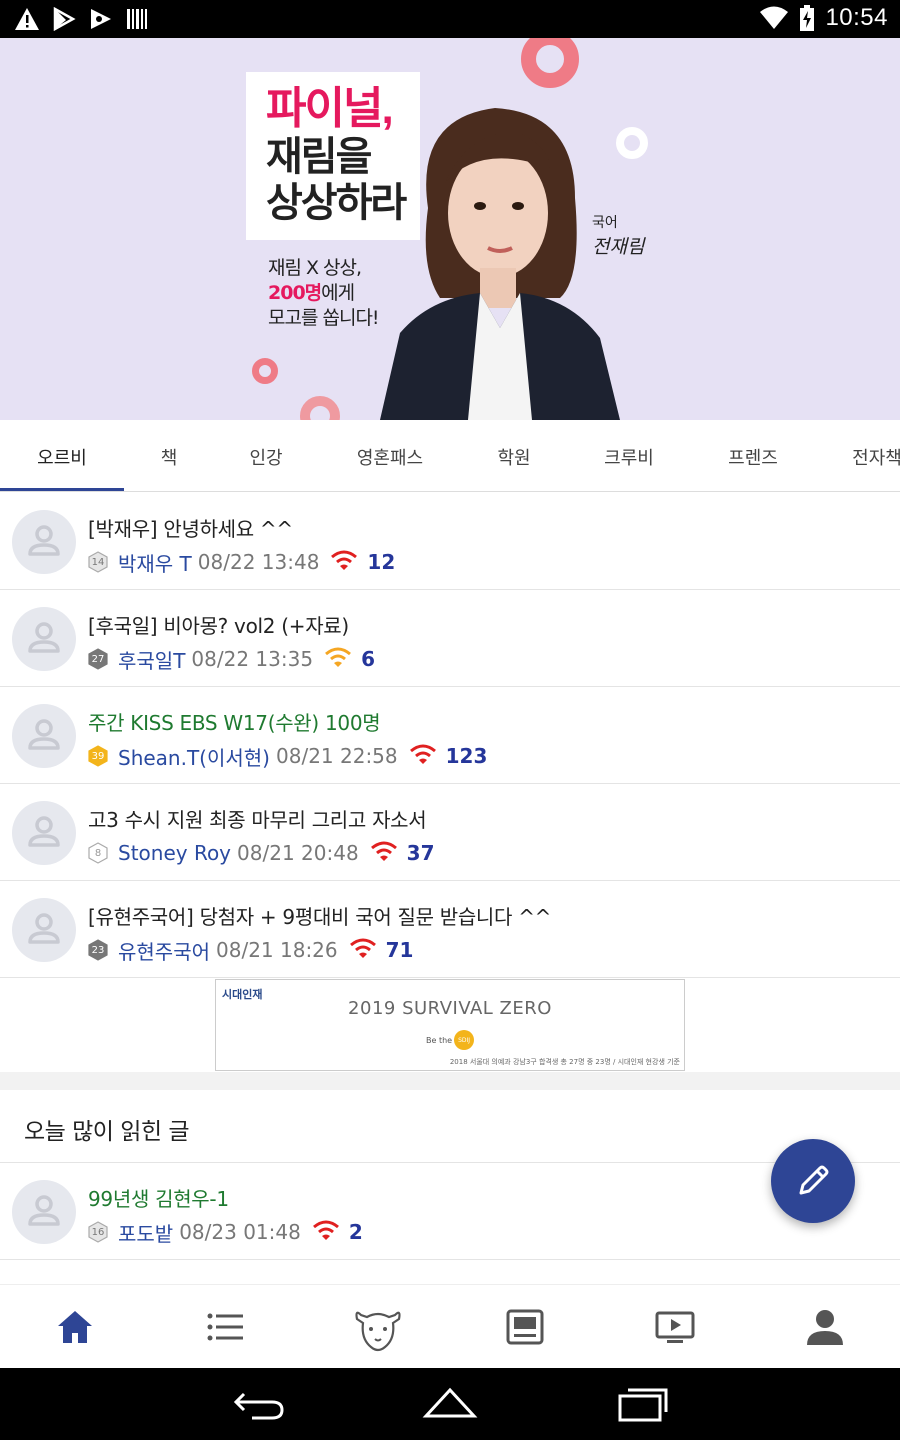 This screenshot has height=1440, width=900. Describe the element at coordinates (629, 457) in the screenshot. I see `tab-crewbi: 크루비` at that location.